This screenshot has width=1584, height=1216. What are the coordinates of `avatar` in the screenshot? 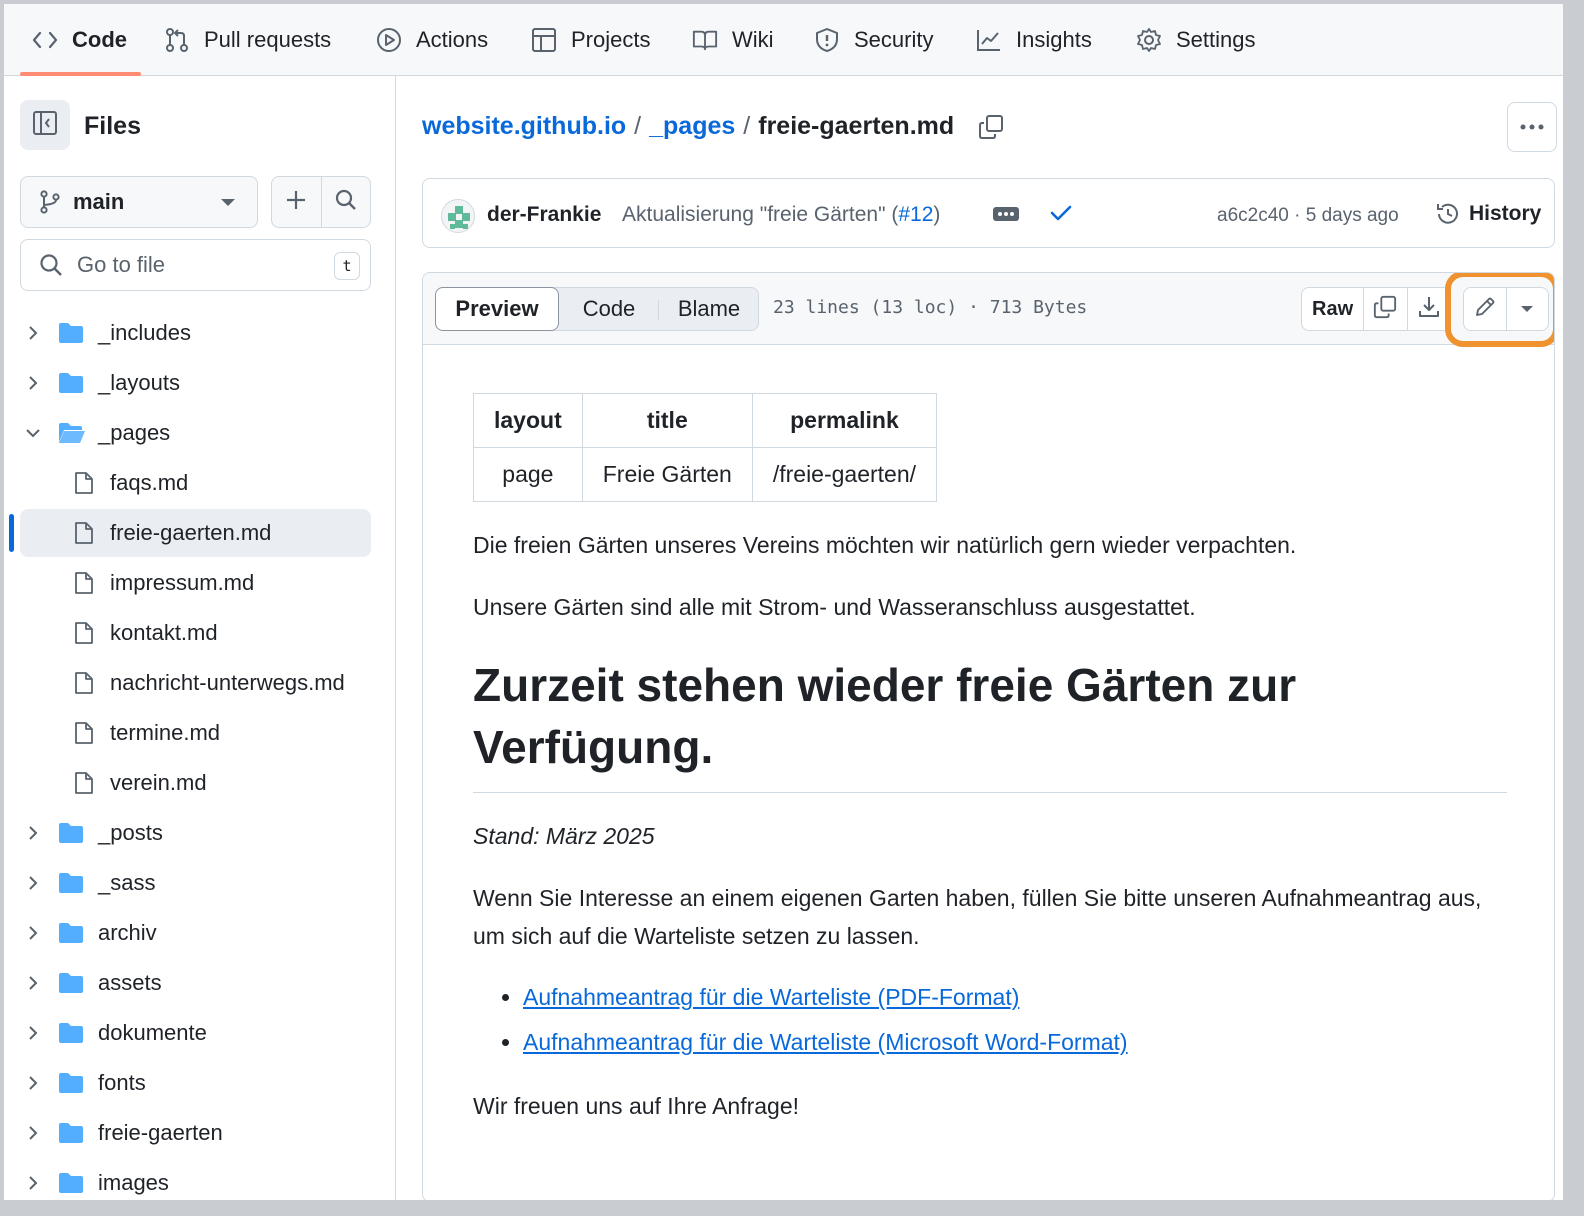 It's located at (458, 216).